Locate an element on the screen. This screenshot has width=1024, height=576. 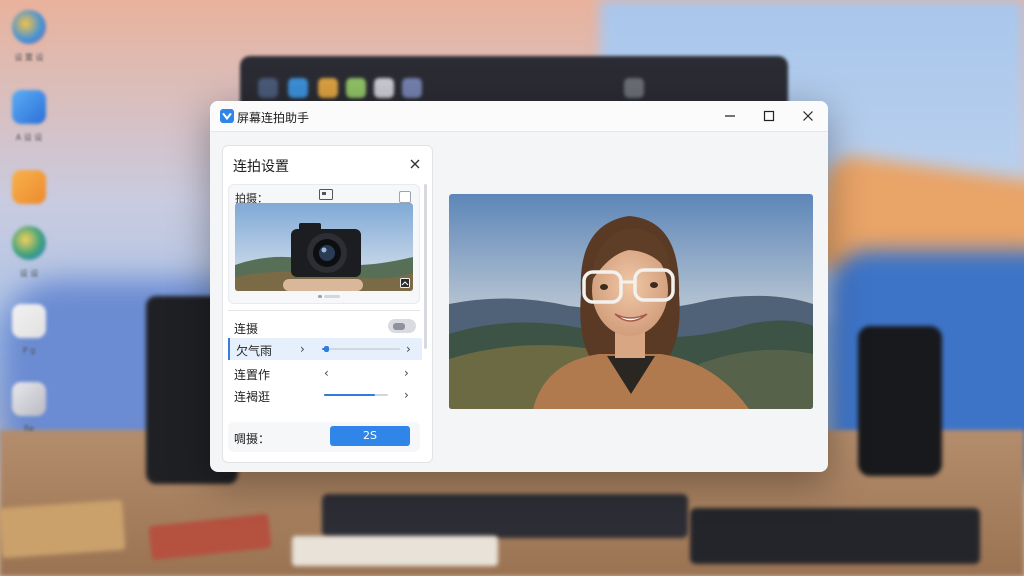
window-title: 屏幕连拍助手 is located at coordinates (273, 118).